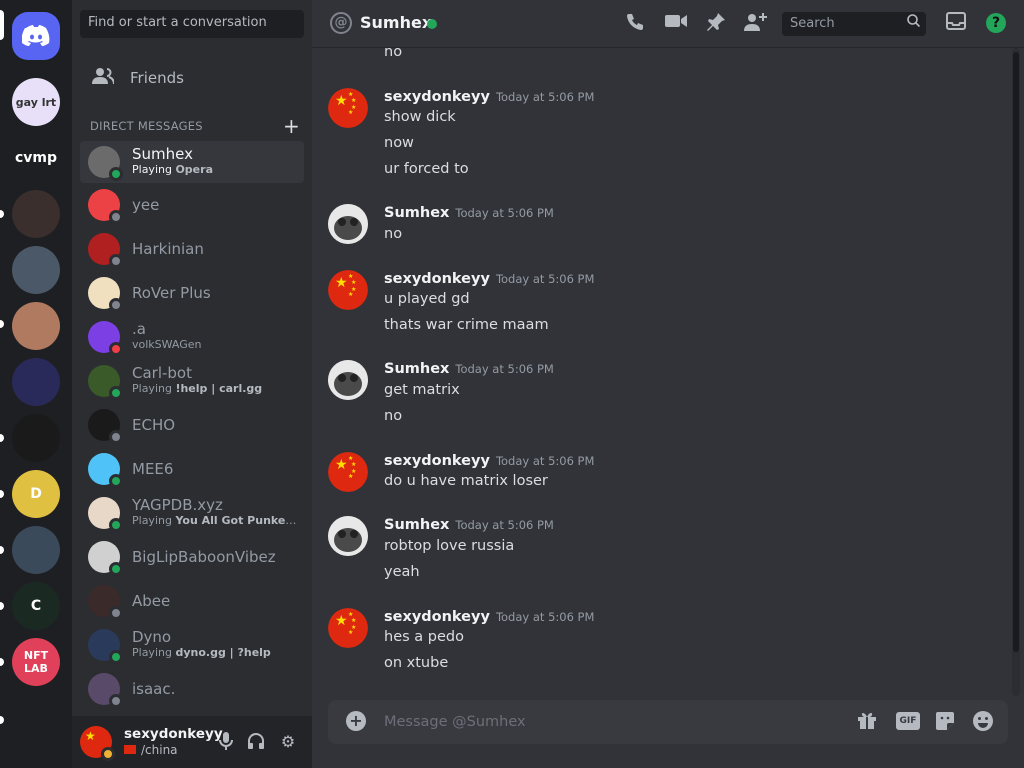  I want to click on server-icon-server-8: D, so click(36, 494).